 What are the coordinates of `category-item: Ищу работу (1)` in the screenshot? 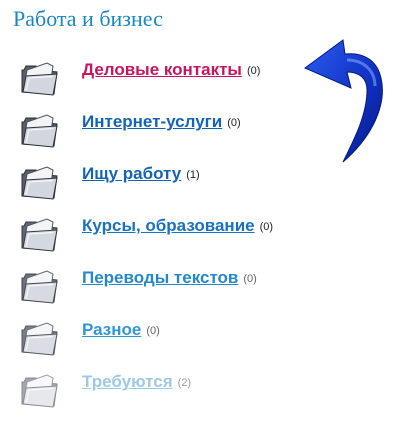 It's located at (207, 180).